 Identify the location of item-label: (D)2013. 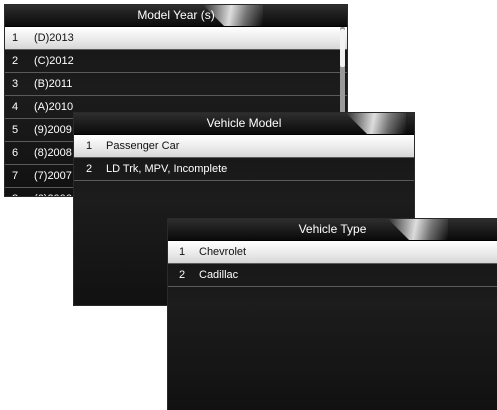
(54, 38).